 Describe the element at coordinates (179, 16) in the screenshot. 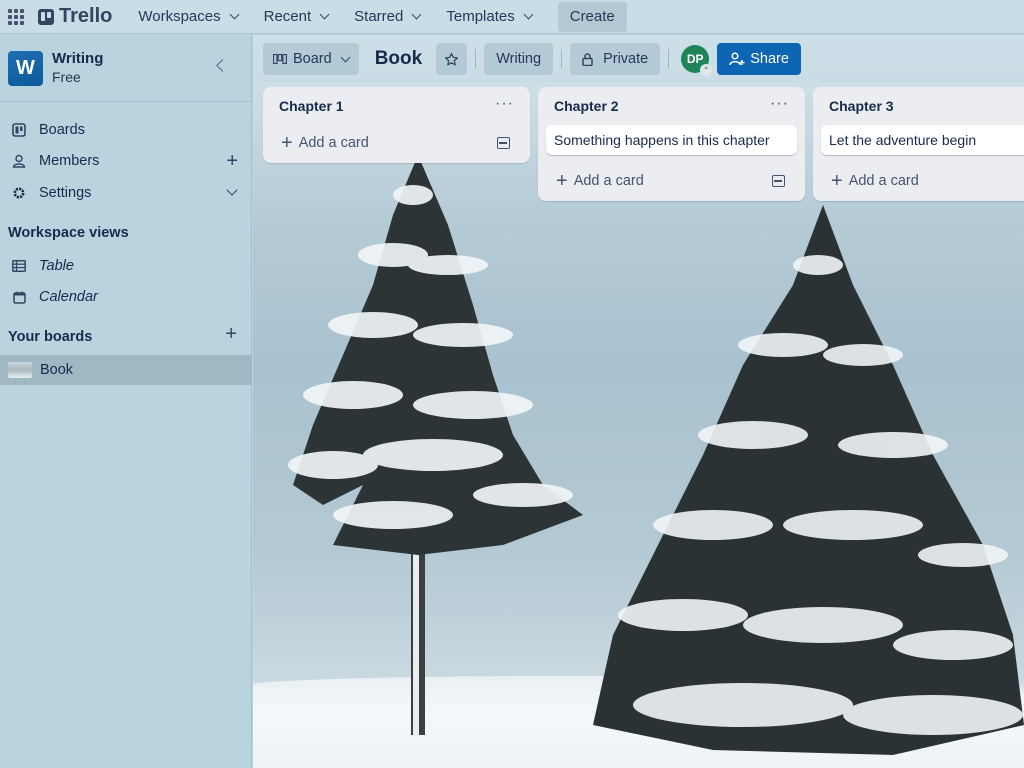

I see `nav-workspaces-label: Workspaces` at that location.